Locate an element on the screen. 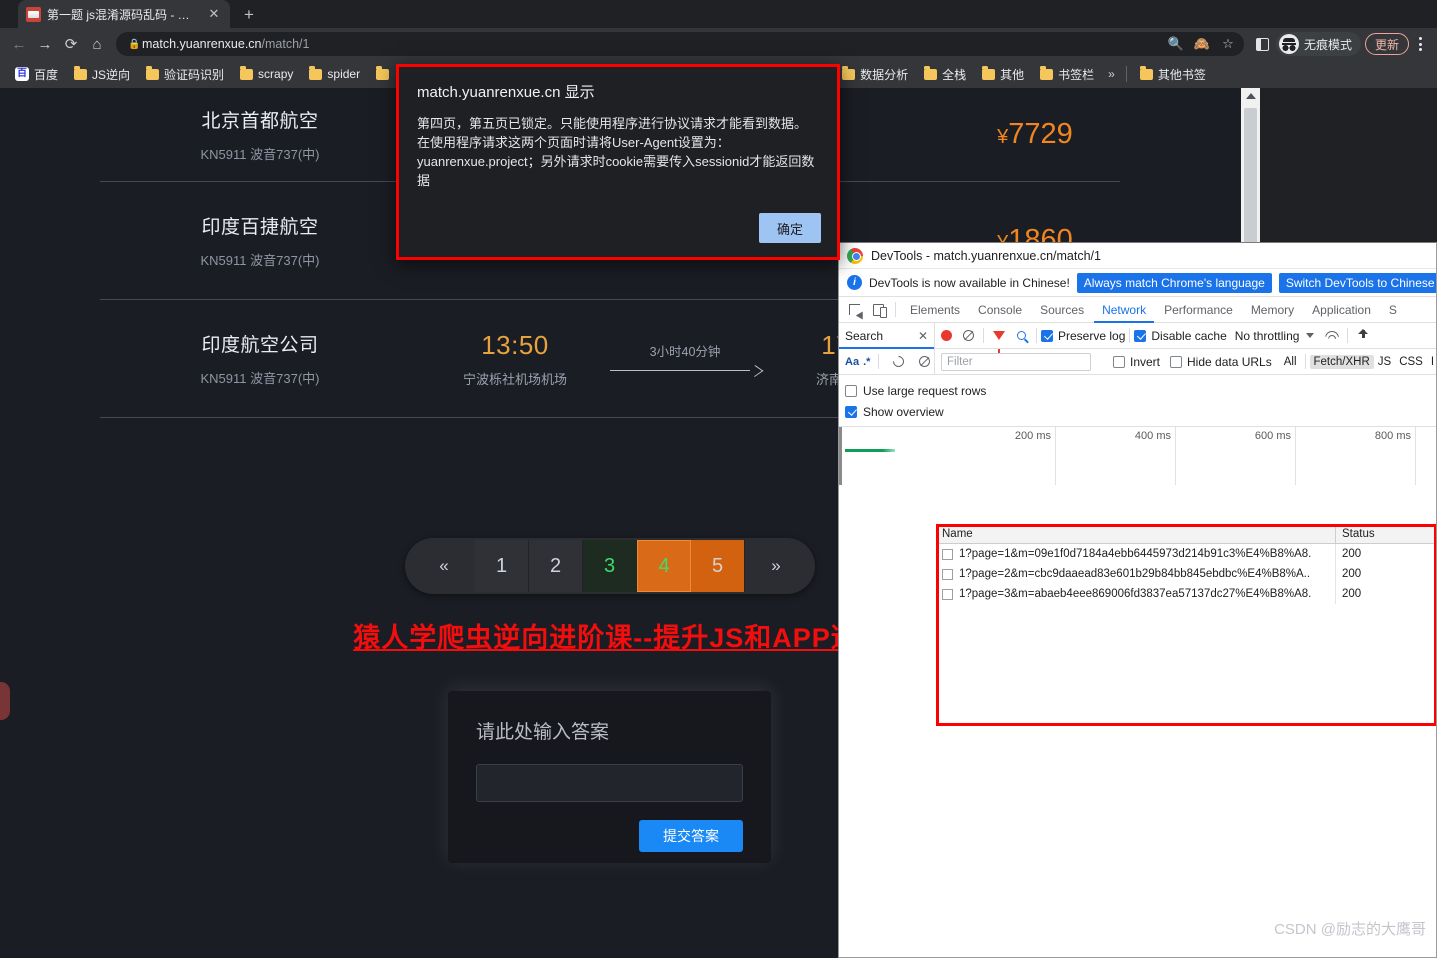  folder-icon is located at coordinates (989, 73).